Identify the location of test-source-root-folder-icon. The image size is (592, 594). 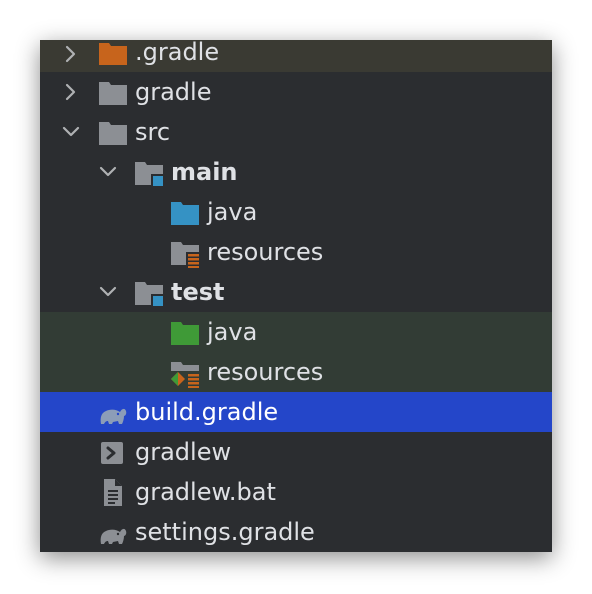
(185, 333).